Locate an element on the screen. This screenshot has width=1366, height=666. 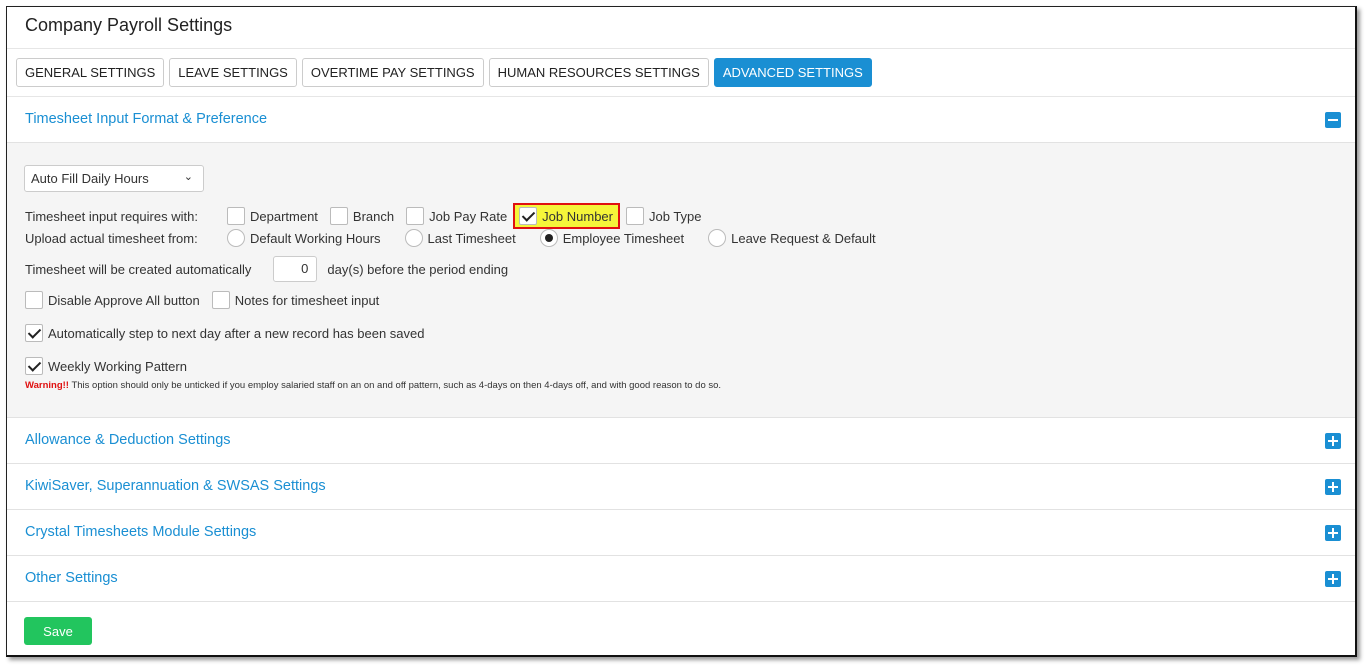
section-title: Timesheet Input Format & Preference is located at coordinates (146, 119).